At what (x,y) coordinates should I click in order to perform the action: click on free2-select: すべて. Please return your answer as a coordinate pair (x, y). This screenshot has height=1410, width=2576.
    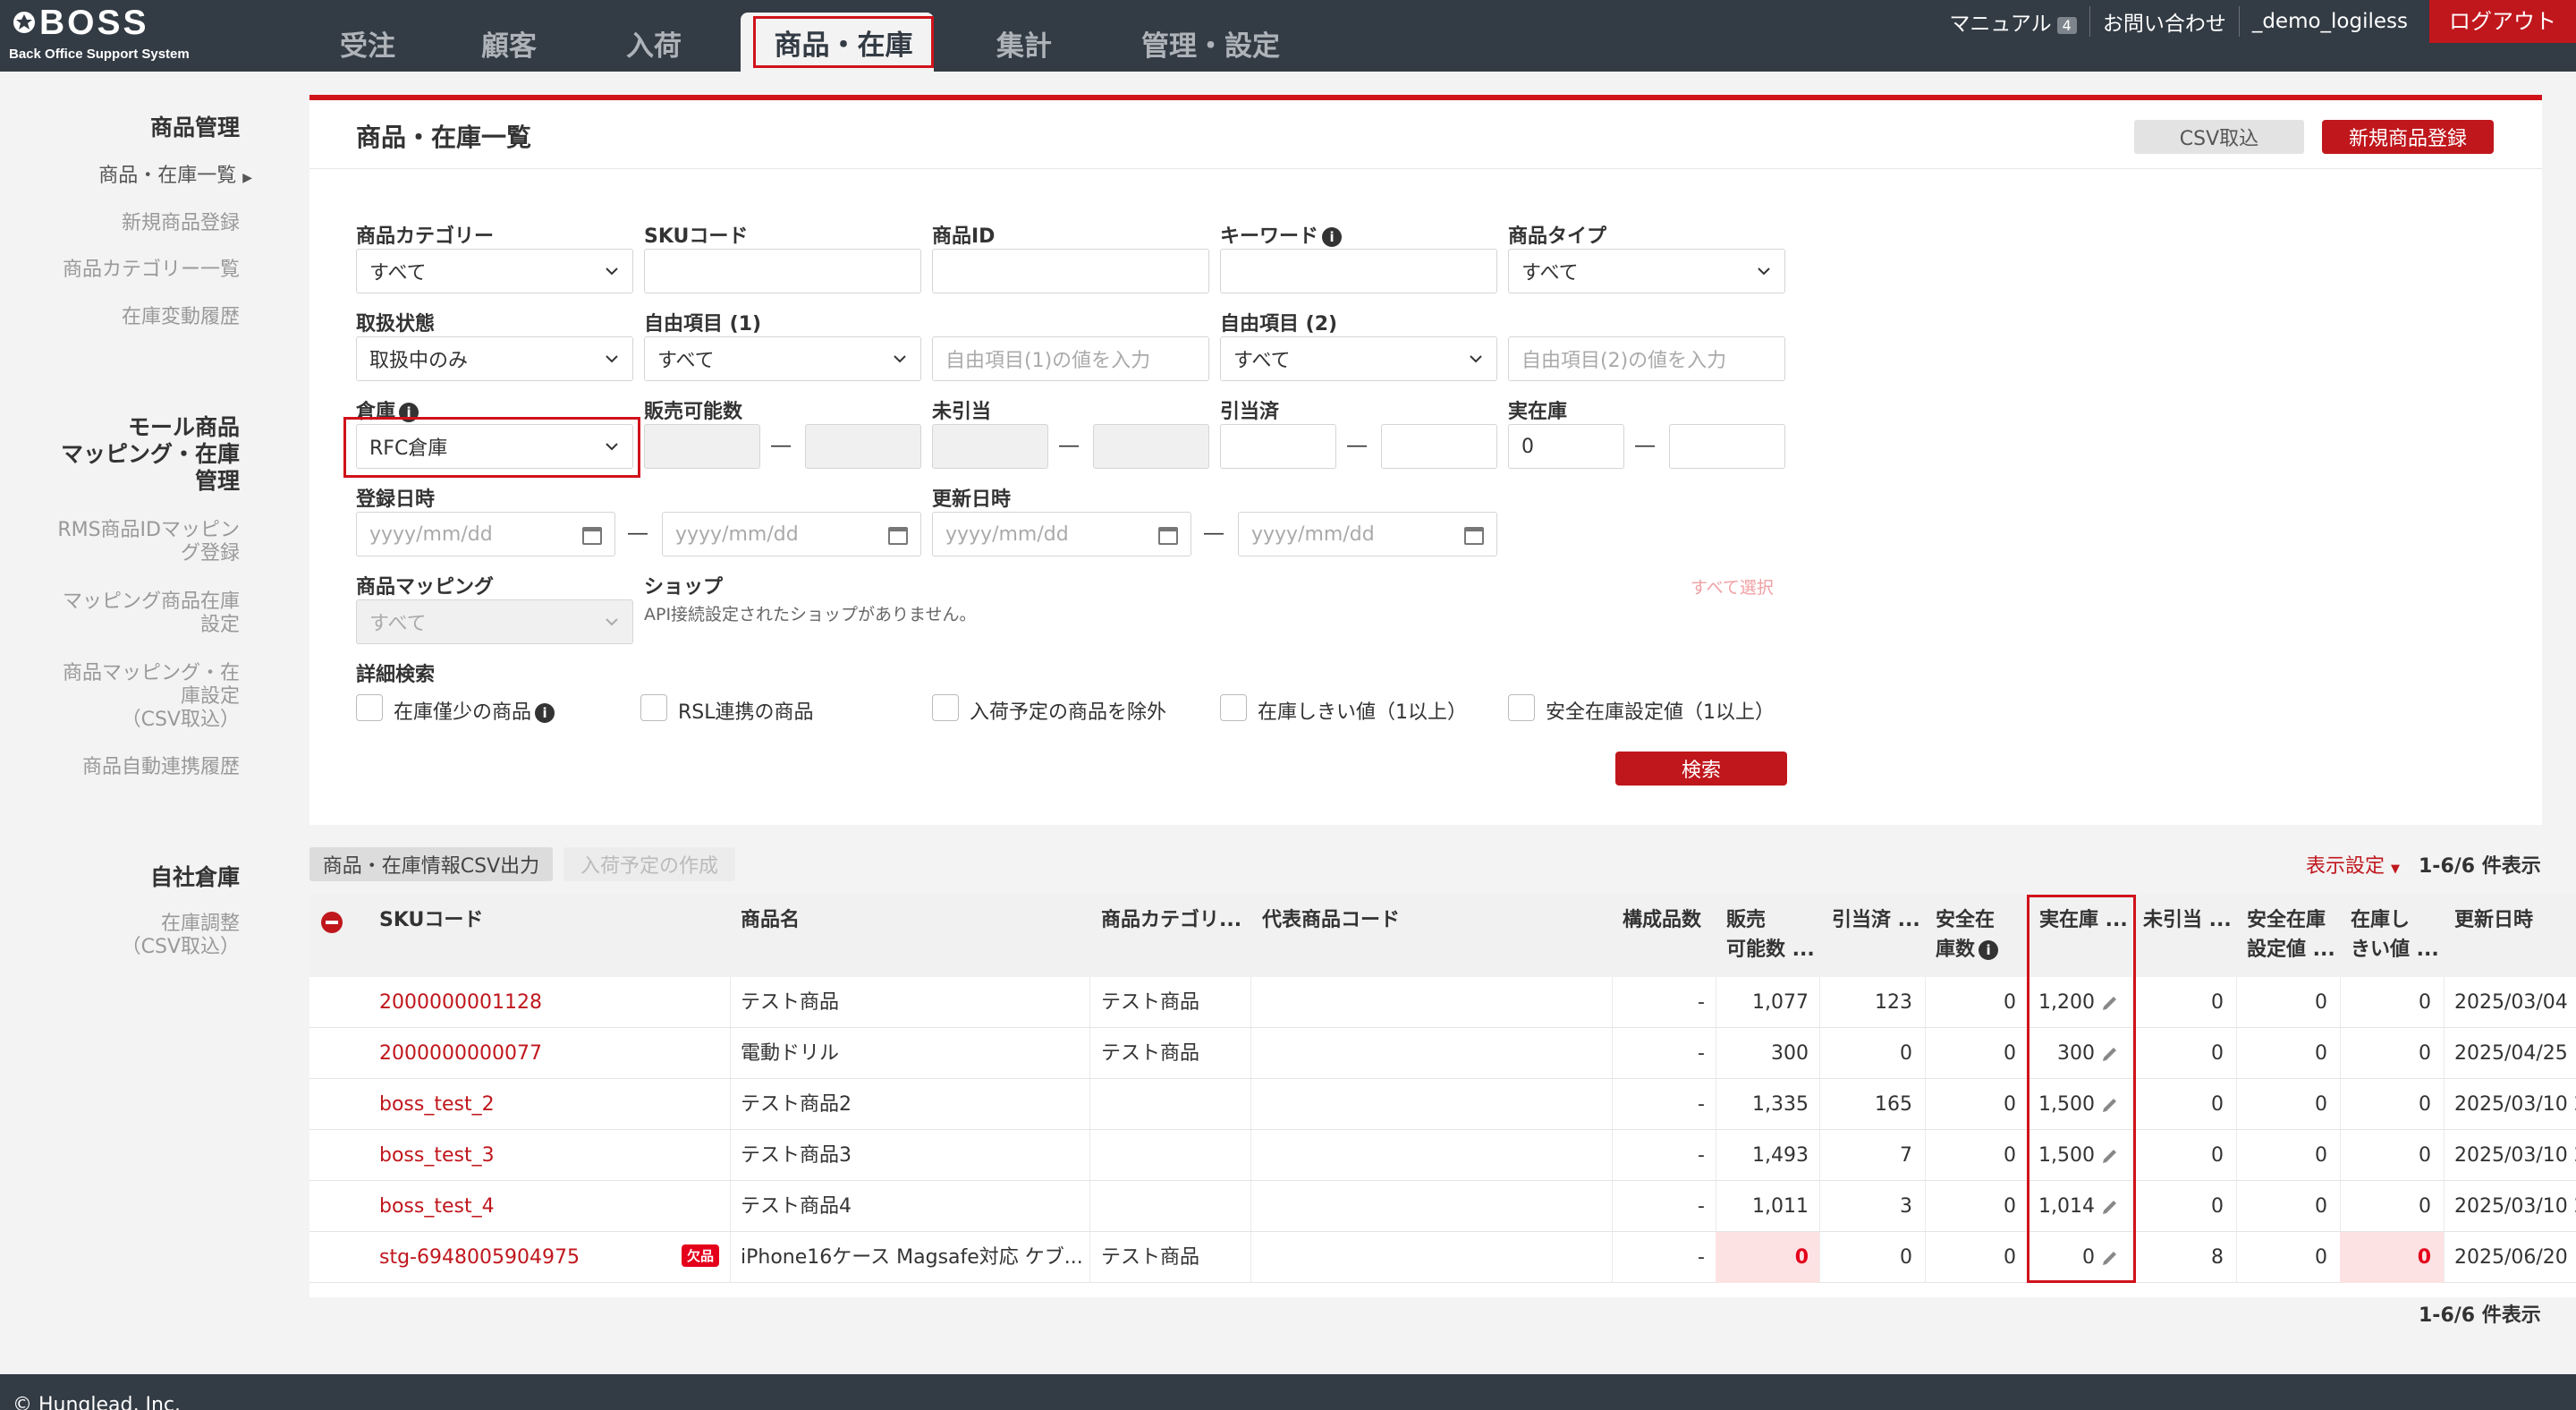
    Looking at the image, I should click on (1358, 358).